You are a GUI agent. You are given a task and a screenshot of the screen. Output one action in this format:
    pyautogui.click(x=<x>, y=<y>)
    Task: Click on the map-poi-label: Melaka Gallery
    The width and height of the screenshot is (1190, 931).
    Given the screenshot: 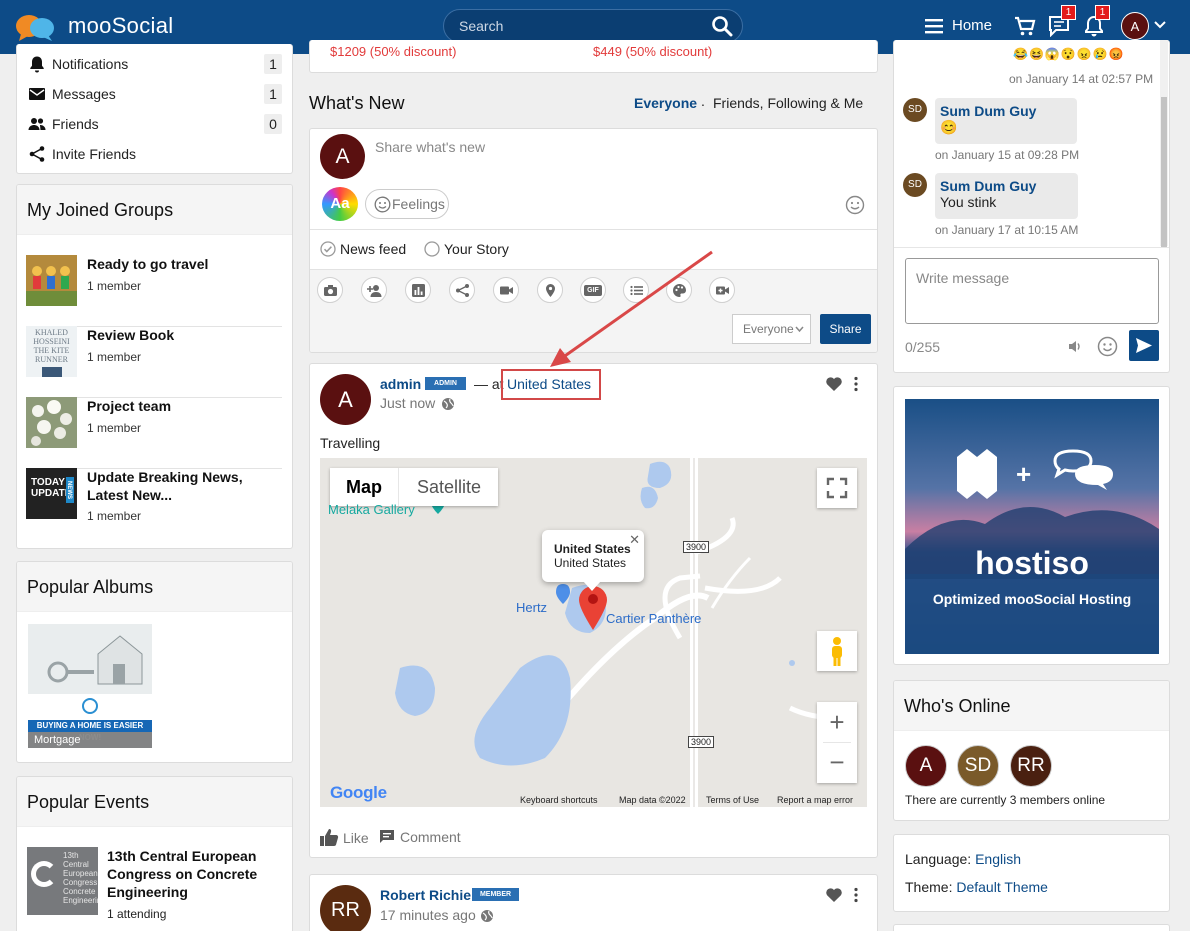 What is the action you would take?
    pyautogui.click(x=371, y=509)
    